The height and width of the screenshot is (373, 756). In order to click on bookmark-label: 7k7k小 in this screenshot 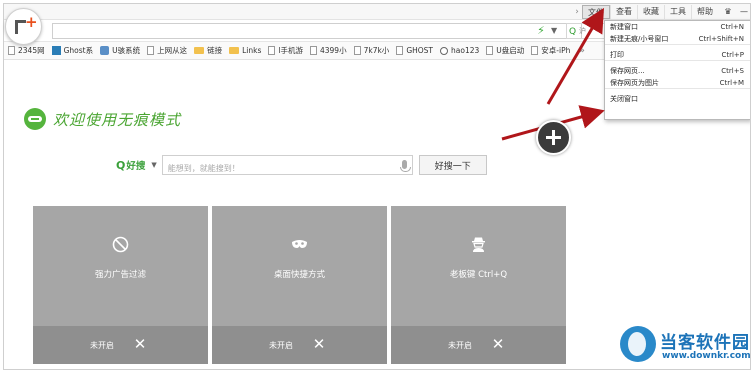, I will do `click(376, 50)`.